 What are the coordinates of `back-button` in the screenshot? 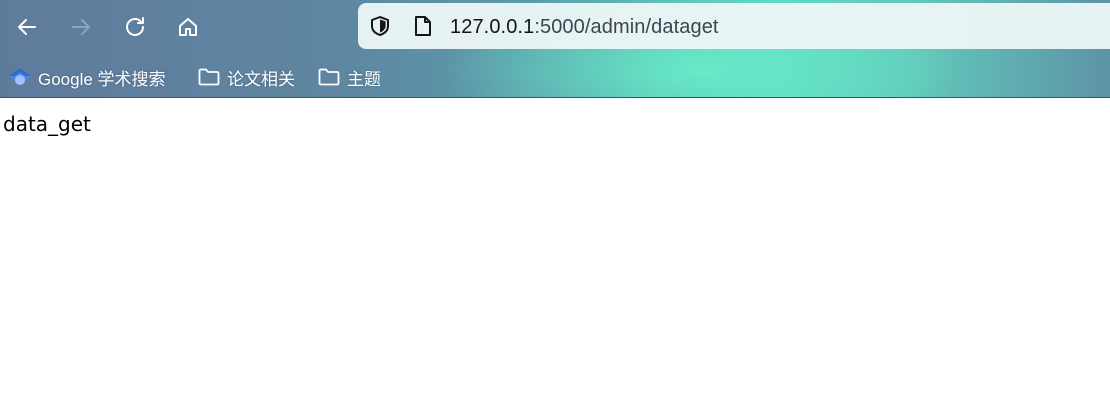 It's located at (27, 27).